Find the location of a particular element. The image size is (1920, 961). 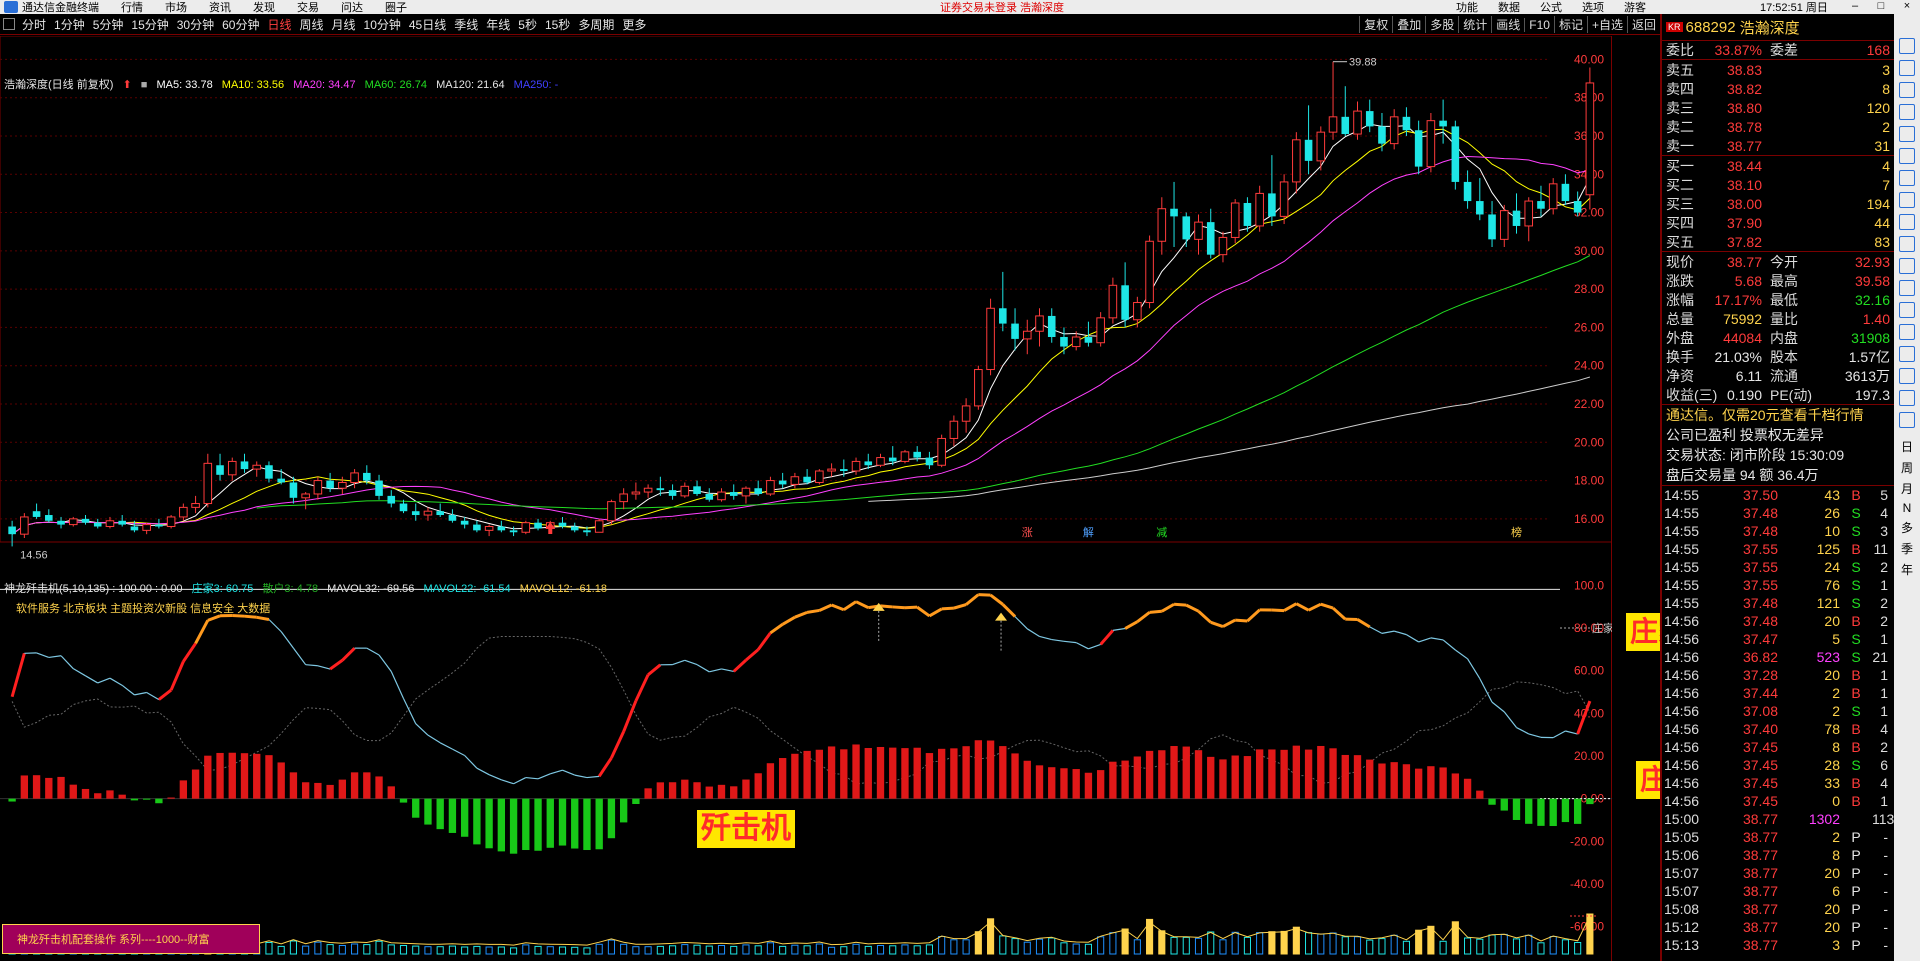

indicator-name: 神龙歼击机(5,10,135) : 100.00 : 0.00 is located at coordinates (93, 589).